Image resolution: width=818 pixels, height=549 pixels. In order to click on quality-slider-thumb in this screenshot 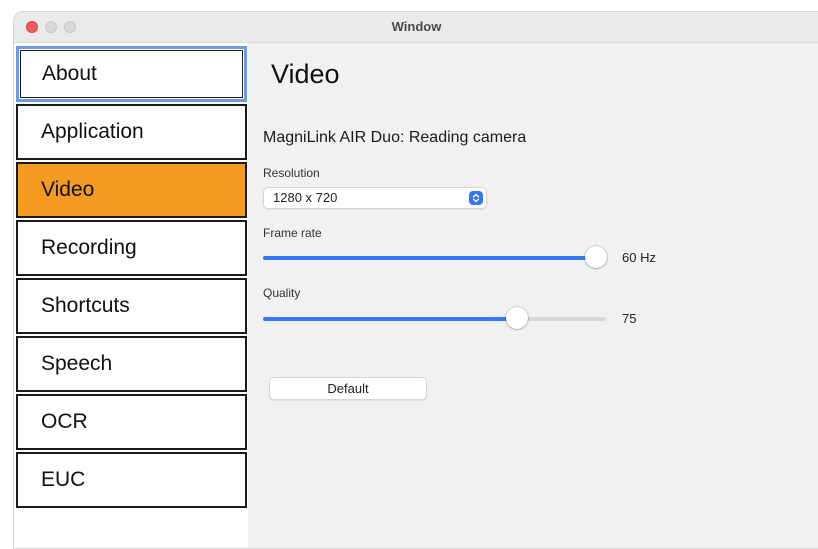, I will do `click(517, 318)`.